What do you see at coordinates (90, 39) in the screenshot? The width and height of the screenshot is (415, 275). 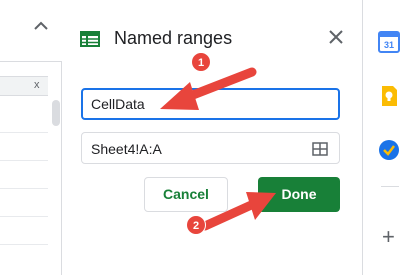 I see `sheets-icon` at bounding box center [90, 39].